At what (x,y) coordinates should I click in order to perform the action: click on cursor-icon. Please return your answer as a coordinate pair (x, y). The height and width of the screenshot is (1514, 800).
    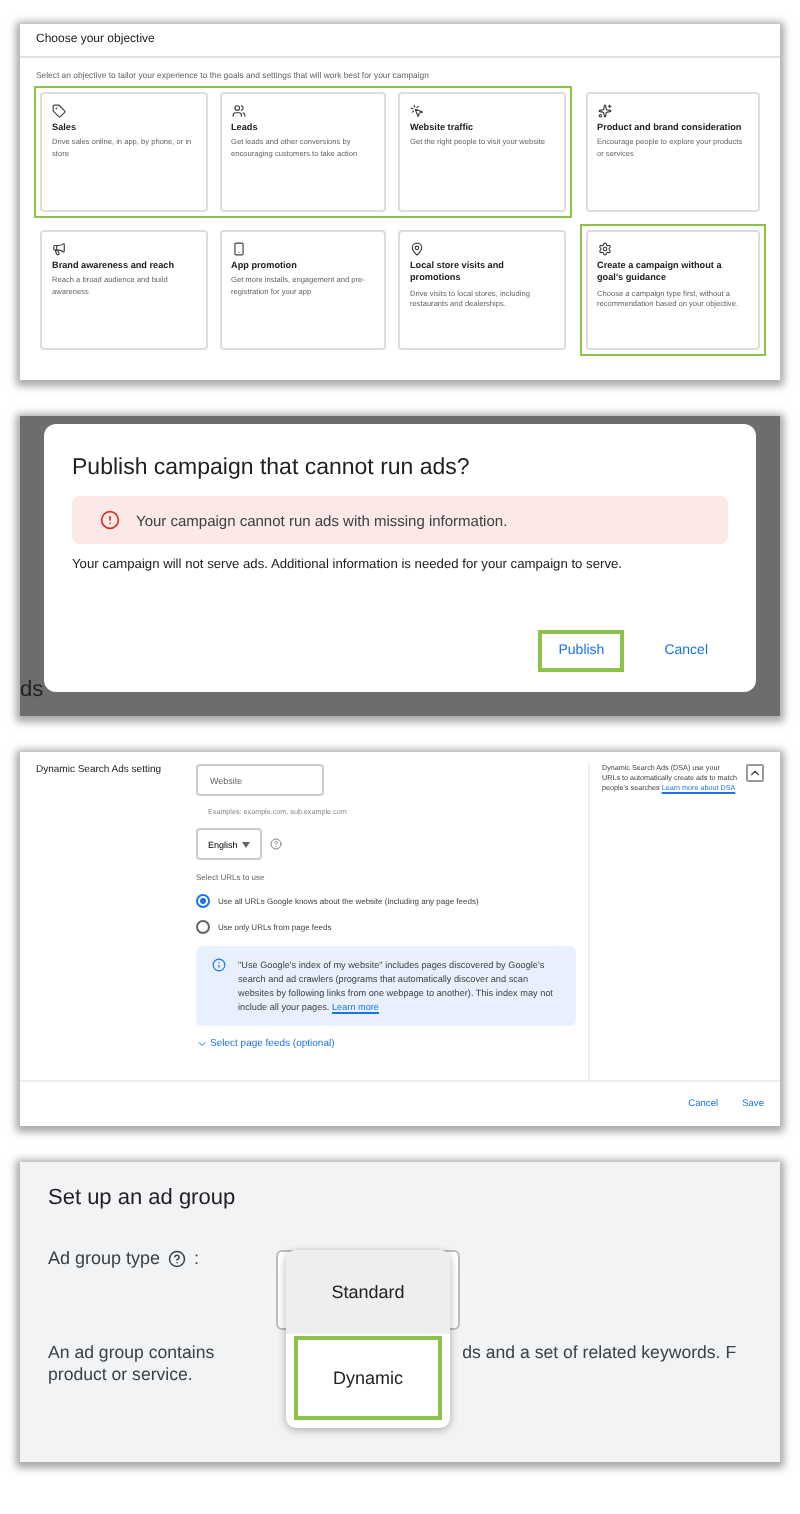
    Looking at the image, I should click on (417, 111).